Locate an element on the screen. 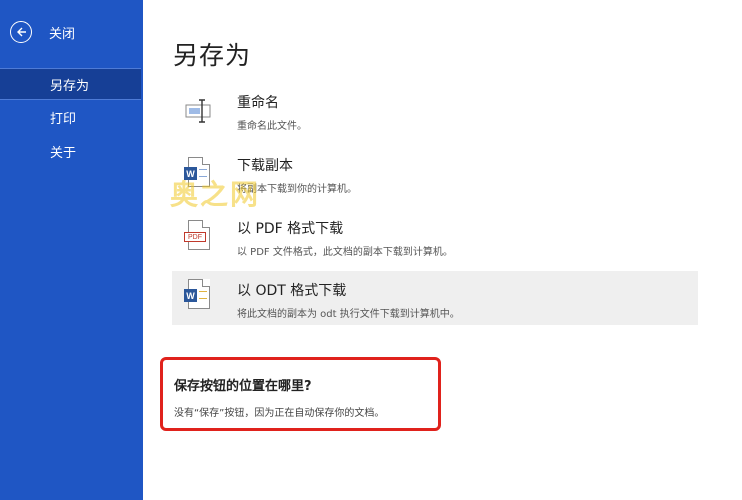 Image resolution: width=742 pixels, height=500 pixels. back-arrow-icon is located at coordinates (21, 32).